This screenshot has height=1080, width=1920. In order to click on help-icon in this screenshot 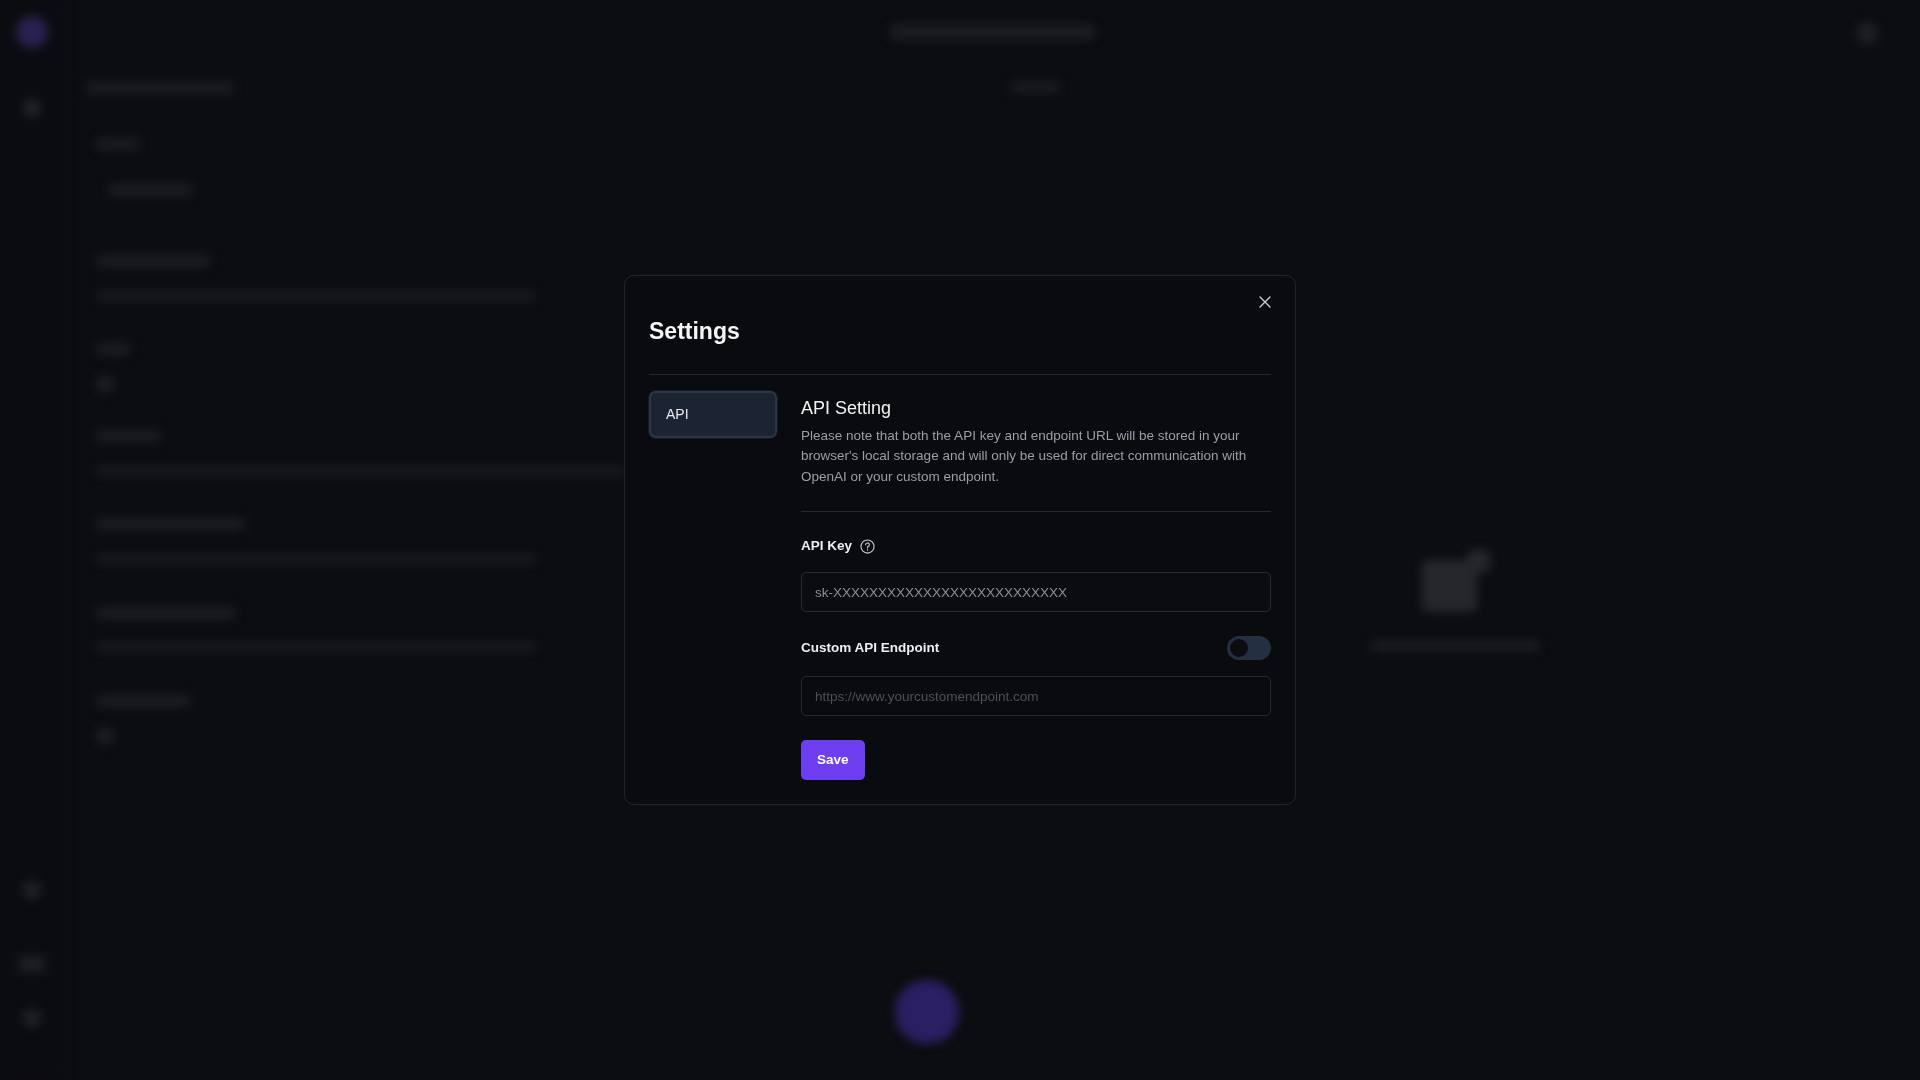, I will do `click(868, 546)`.